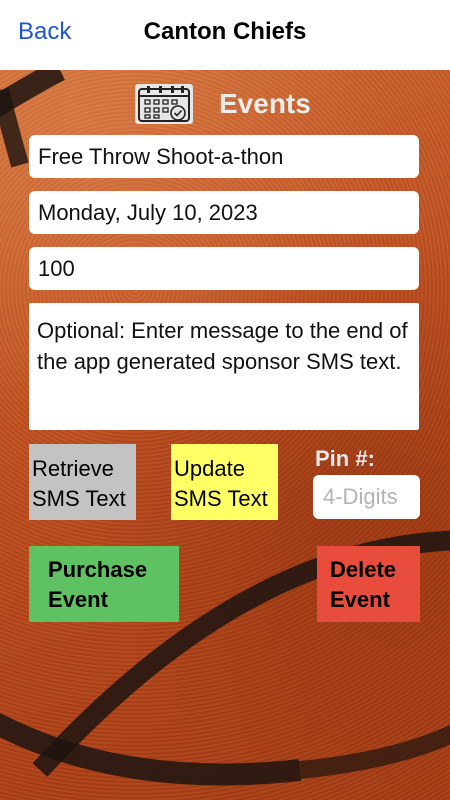  I want to click on events-header: Events, so click(223, 104).